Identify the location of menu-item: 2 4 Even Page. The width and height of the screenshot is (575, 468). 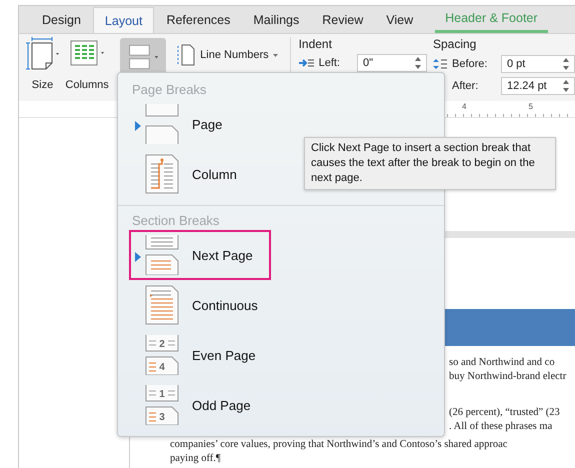
(200, 355).